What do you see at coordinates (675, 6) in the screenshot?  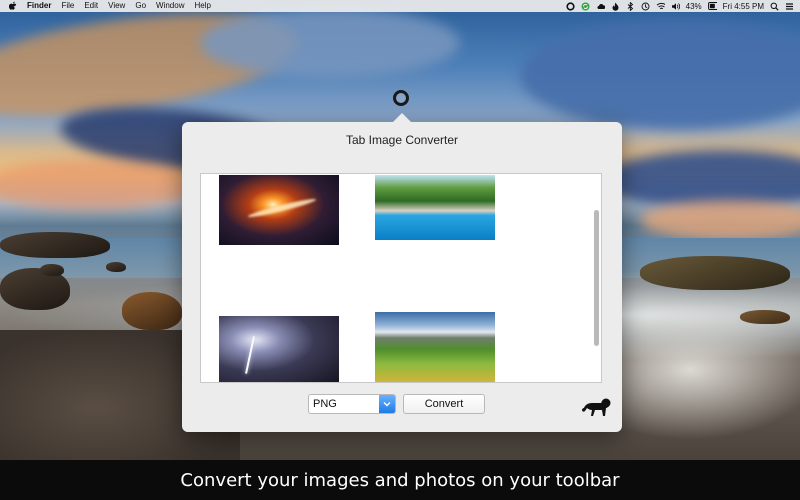 I see `volume-icon` at bounding box center [675, 6].